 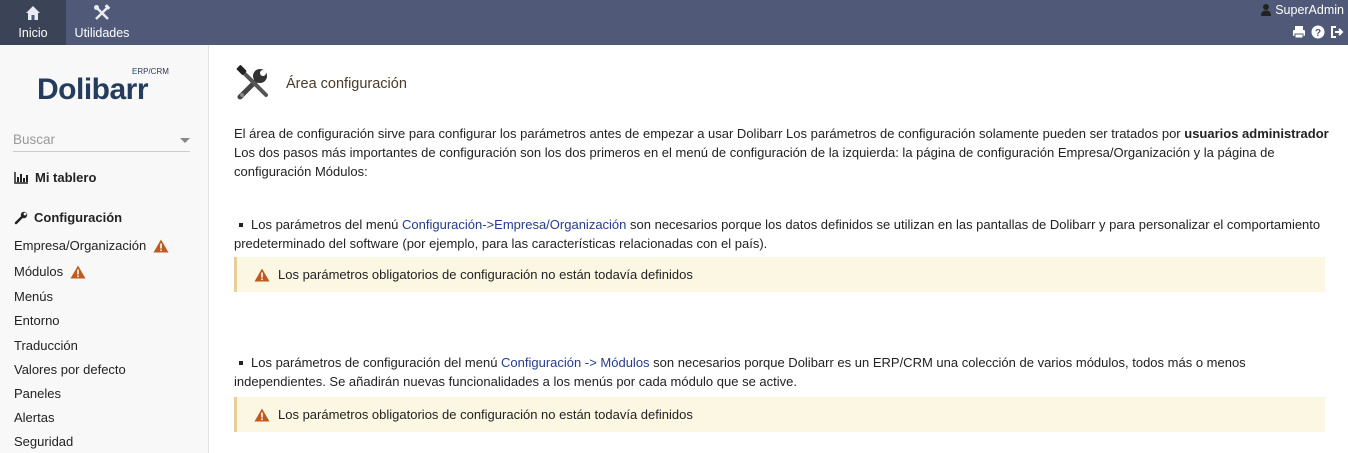 I want to click on home-icon, so click(x=33, y=13).